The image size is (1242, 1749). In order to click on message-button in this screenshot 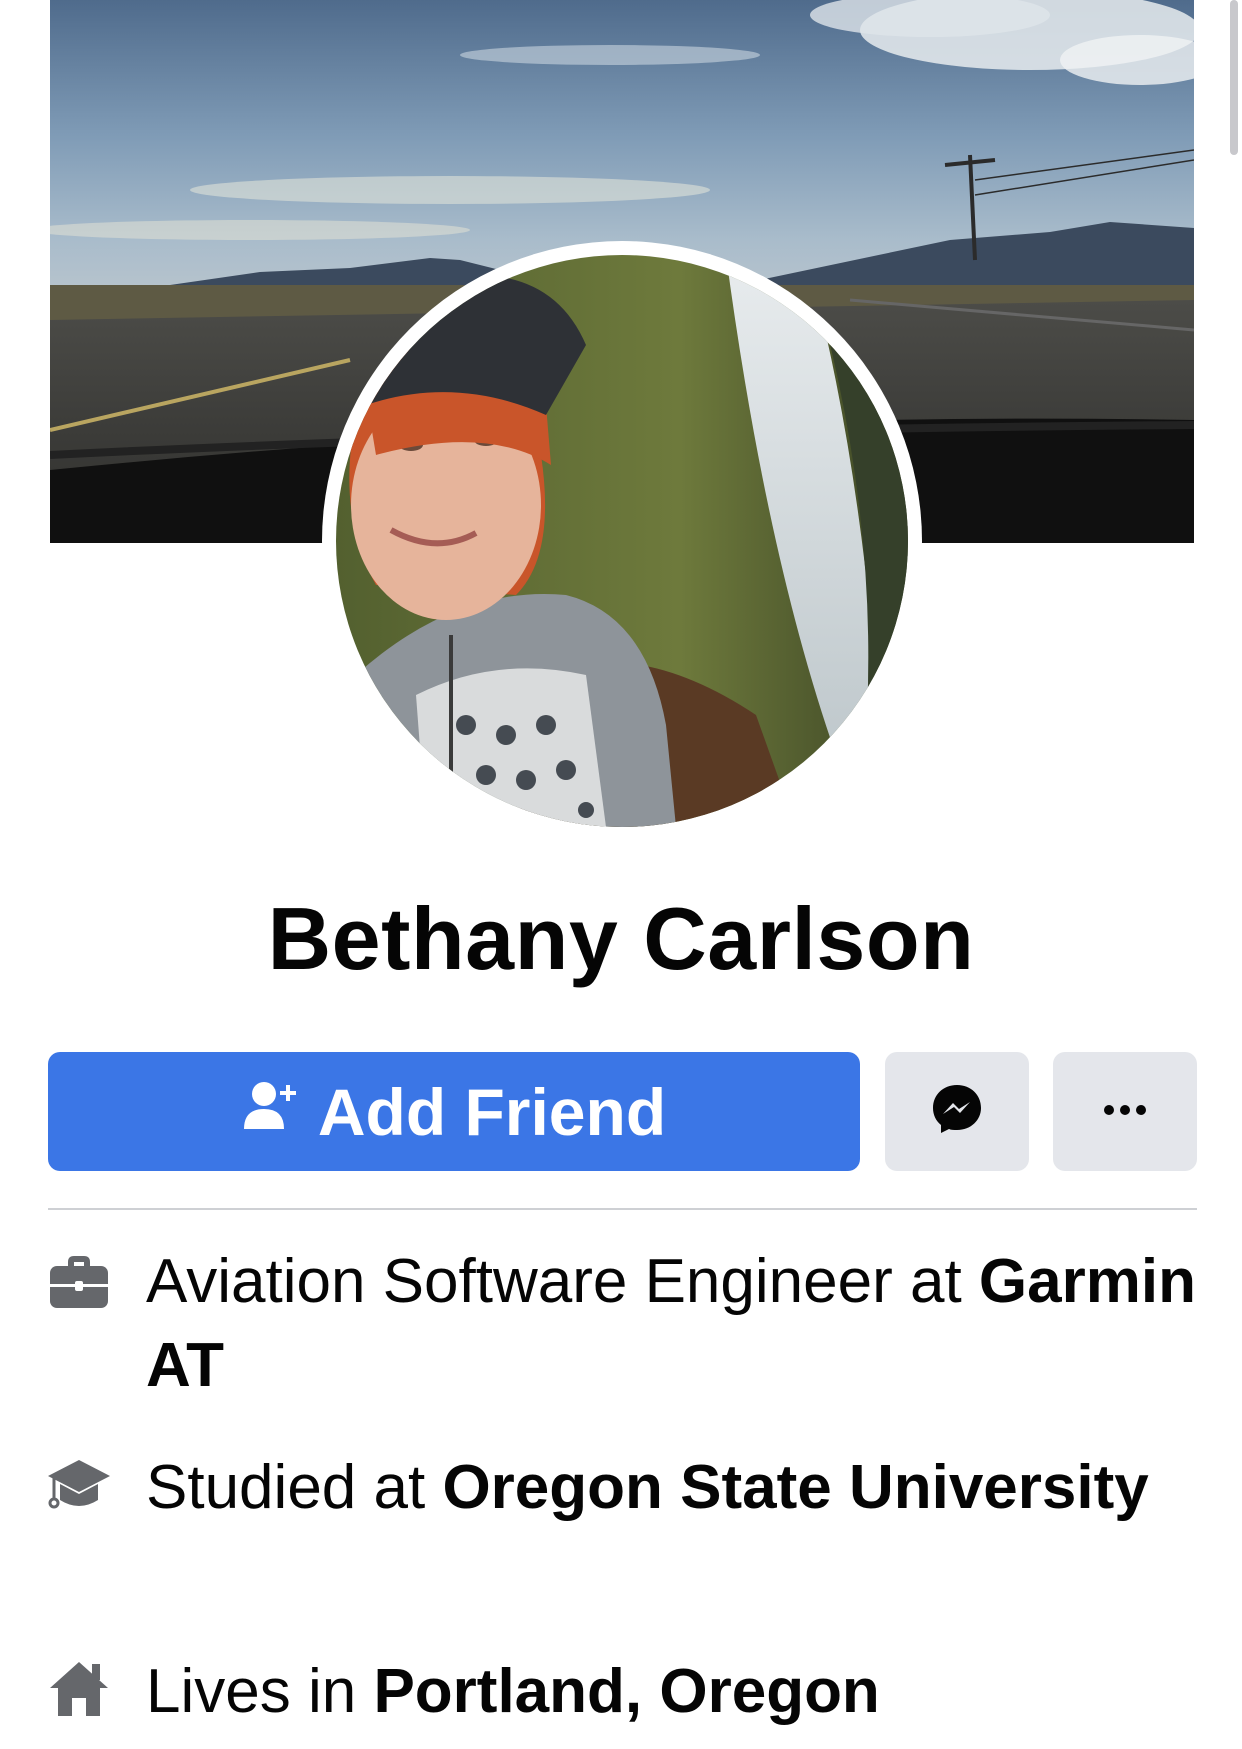, I will do `click(957, 1111)`.